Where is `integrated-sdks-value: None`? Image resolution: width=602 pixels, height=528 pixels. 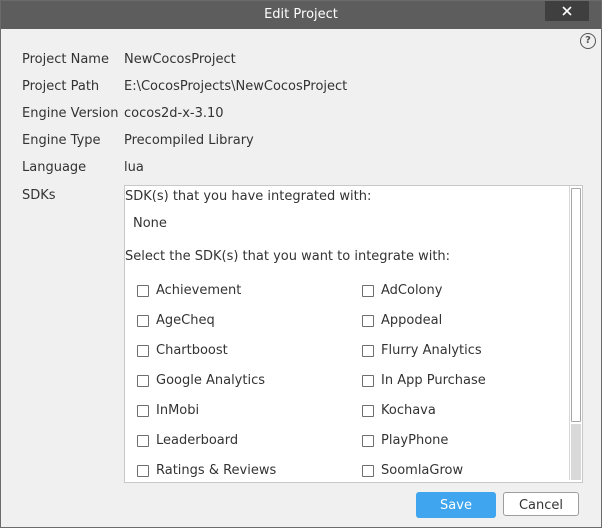
integrated-sdks-value: None is located at coordinates (150, 223).